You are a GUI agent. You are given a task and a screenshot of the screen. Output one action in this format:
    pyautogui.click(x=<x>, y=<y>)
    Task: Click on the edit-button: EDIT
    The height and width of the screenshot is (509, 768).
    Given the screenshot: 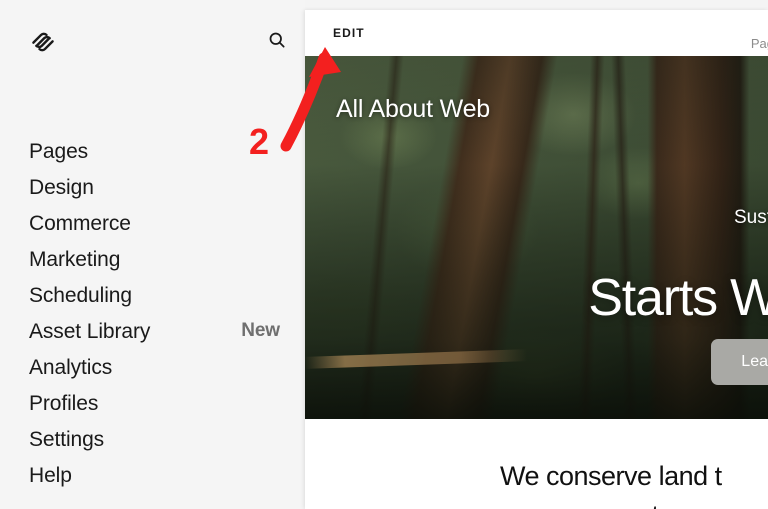 What is the action you would take?
    pyautogui.click(x=349, y=33)
    